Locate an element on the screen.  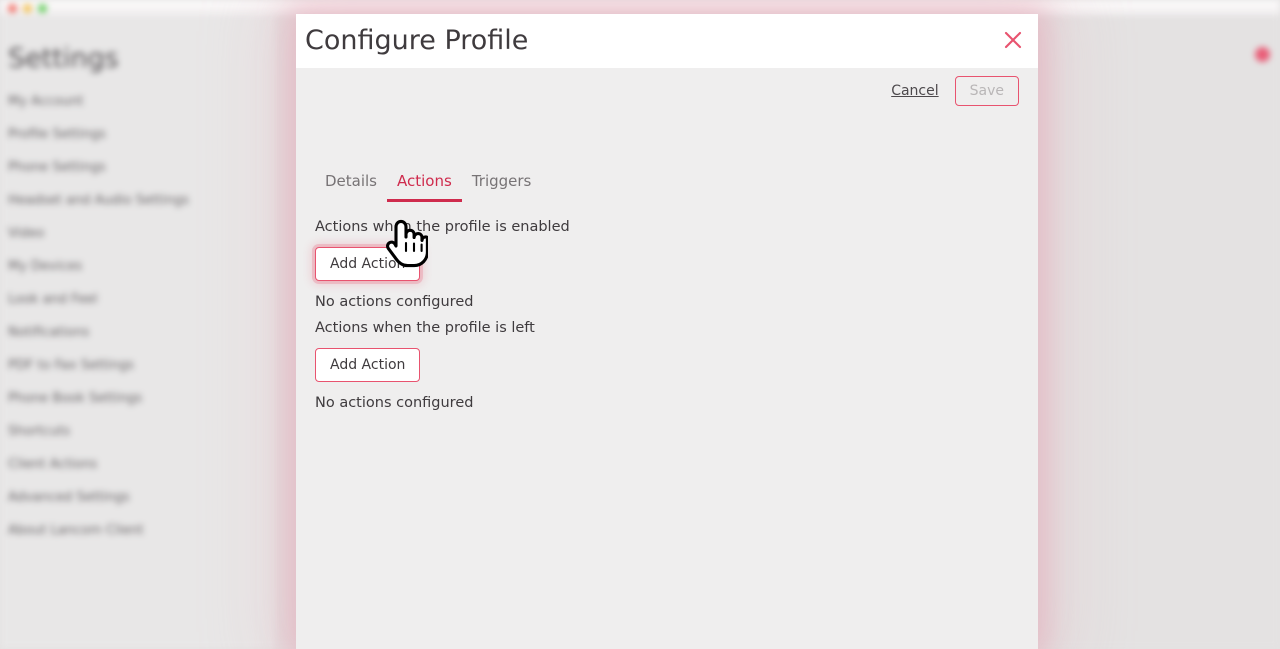
modal-action-bar: Cancel Save is located at coordinates (954, 91).